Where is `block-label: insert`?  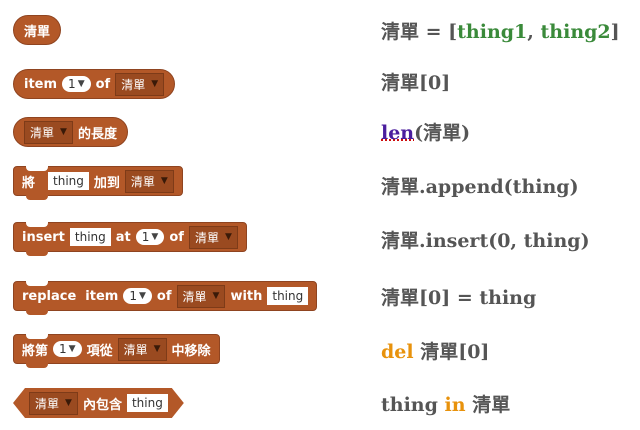
block-label: insert is located at coordinates (43, 237).